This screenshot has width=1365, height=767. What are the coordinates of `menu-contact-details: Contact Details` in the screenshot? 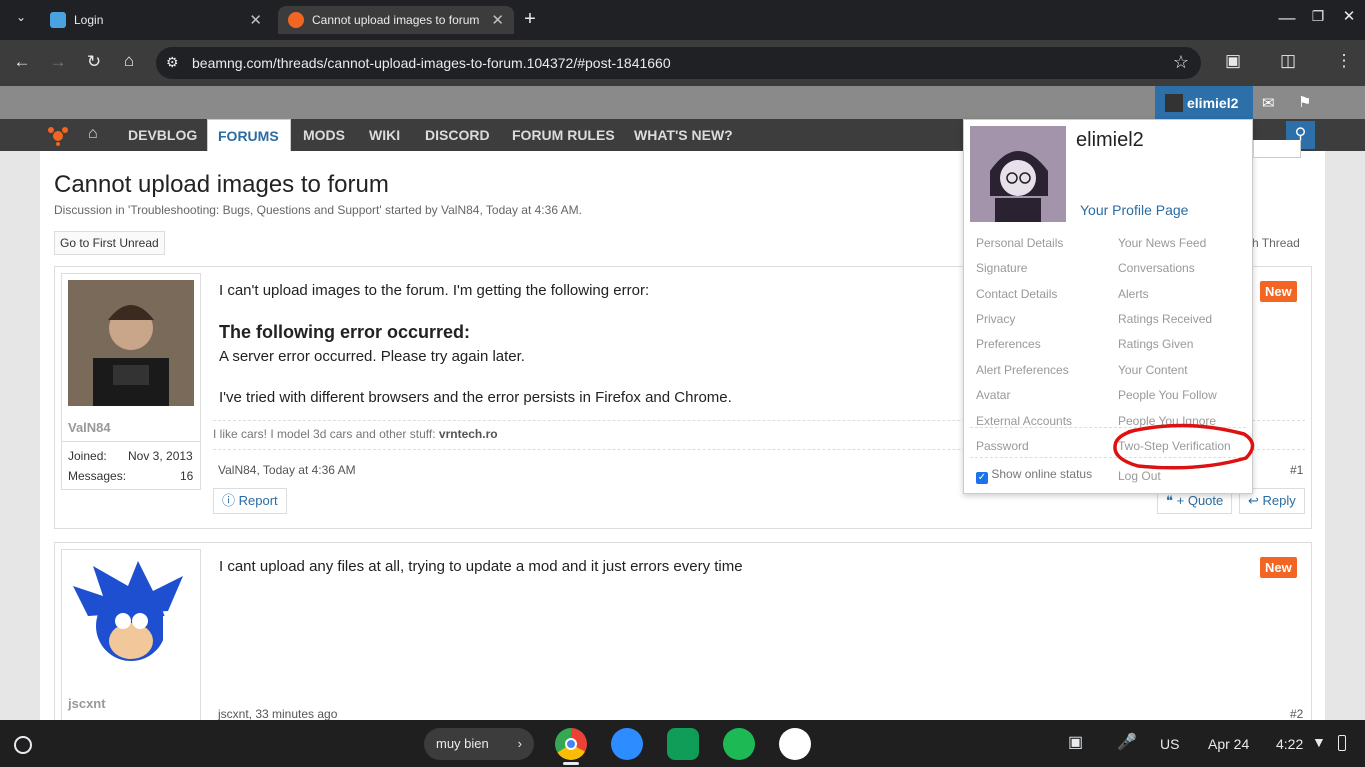 It's located at (1016, 294).